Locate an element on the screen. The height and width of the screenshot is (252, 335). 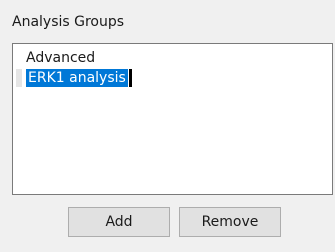
inline-rename-field: ERK1 analysis is located at coordinates (79, 78).